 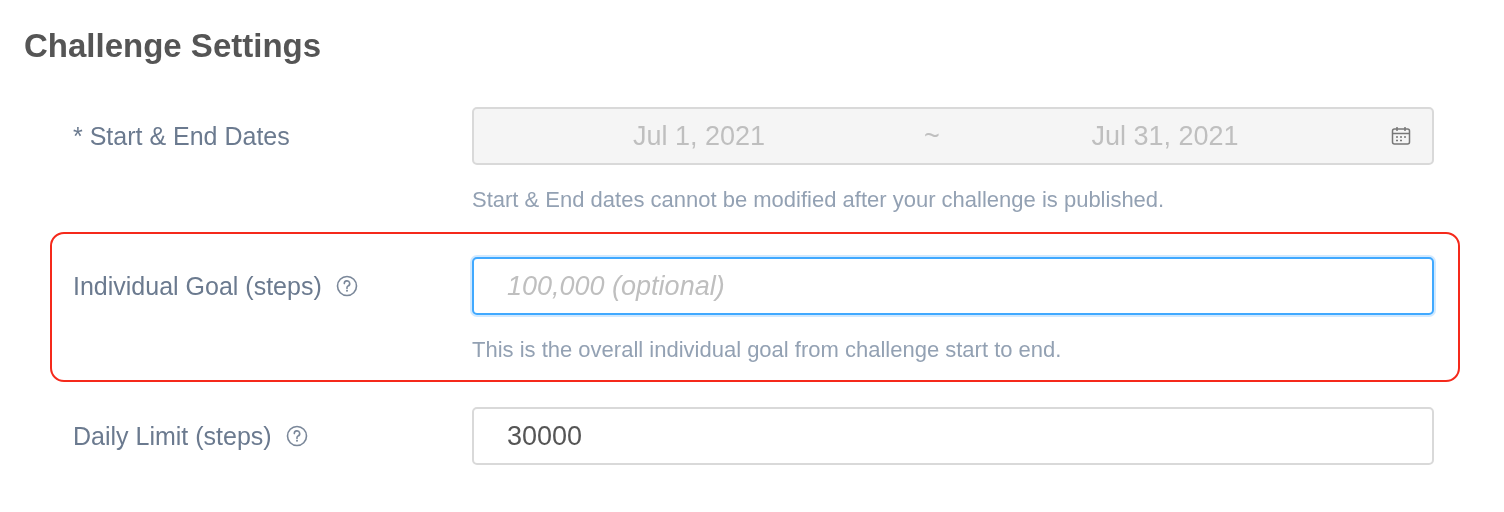 I want to click on help-text: This is the overall individual goal from challenge start to end., so click(x=767, y=350).